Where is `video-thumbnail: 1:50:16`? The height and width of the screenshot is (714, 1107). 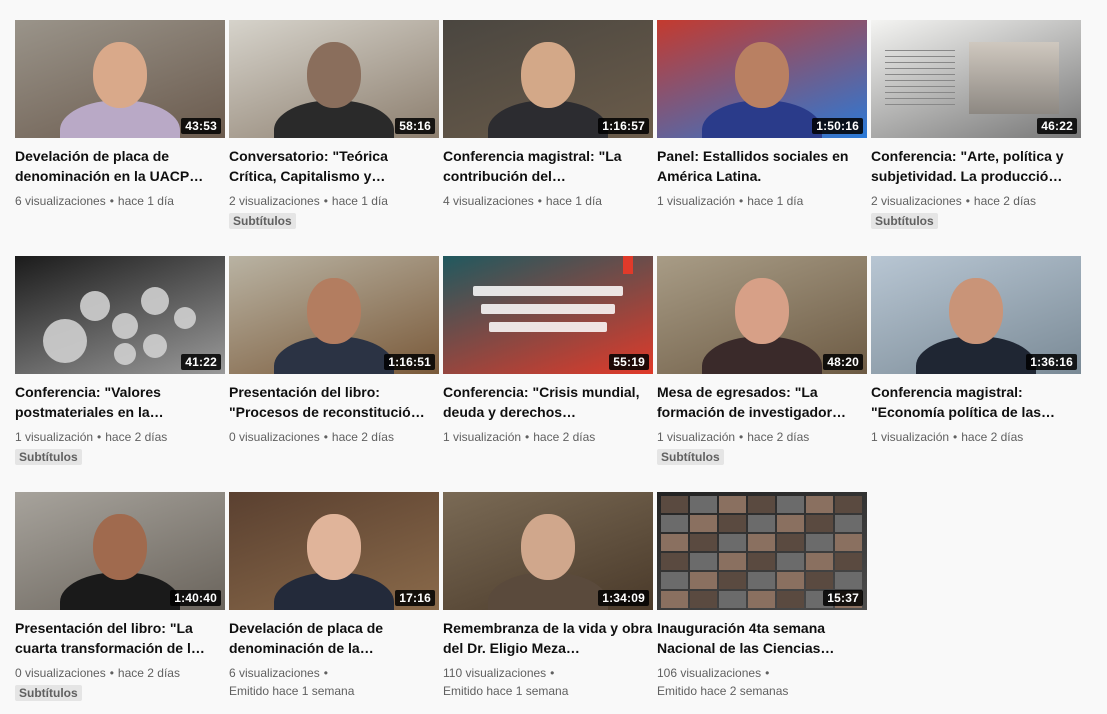 video-thumbnail: 1:50:16 is located at coordinates (762, 79).